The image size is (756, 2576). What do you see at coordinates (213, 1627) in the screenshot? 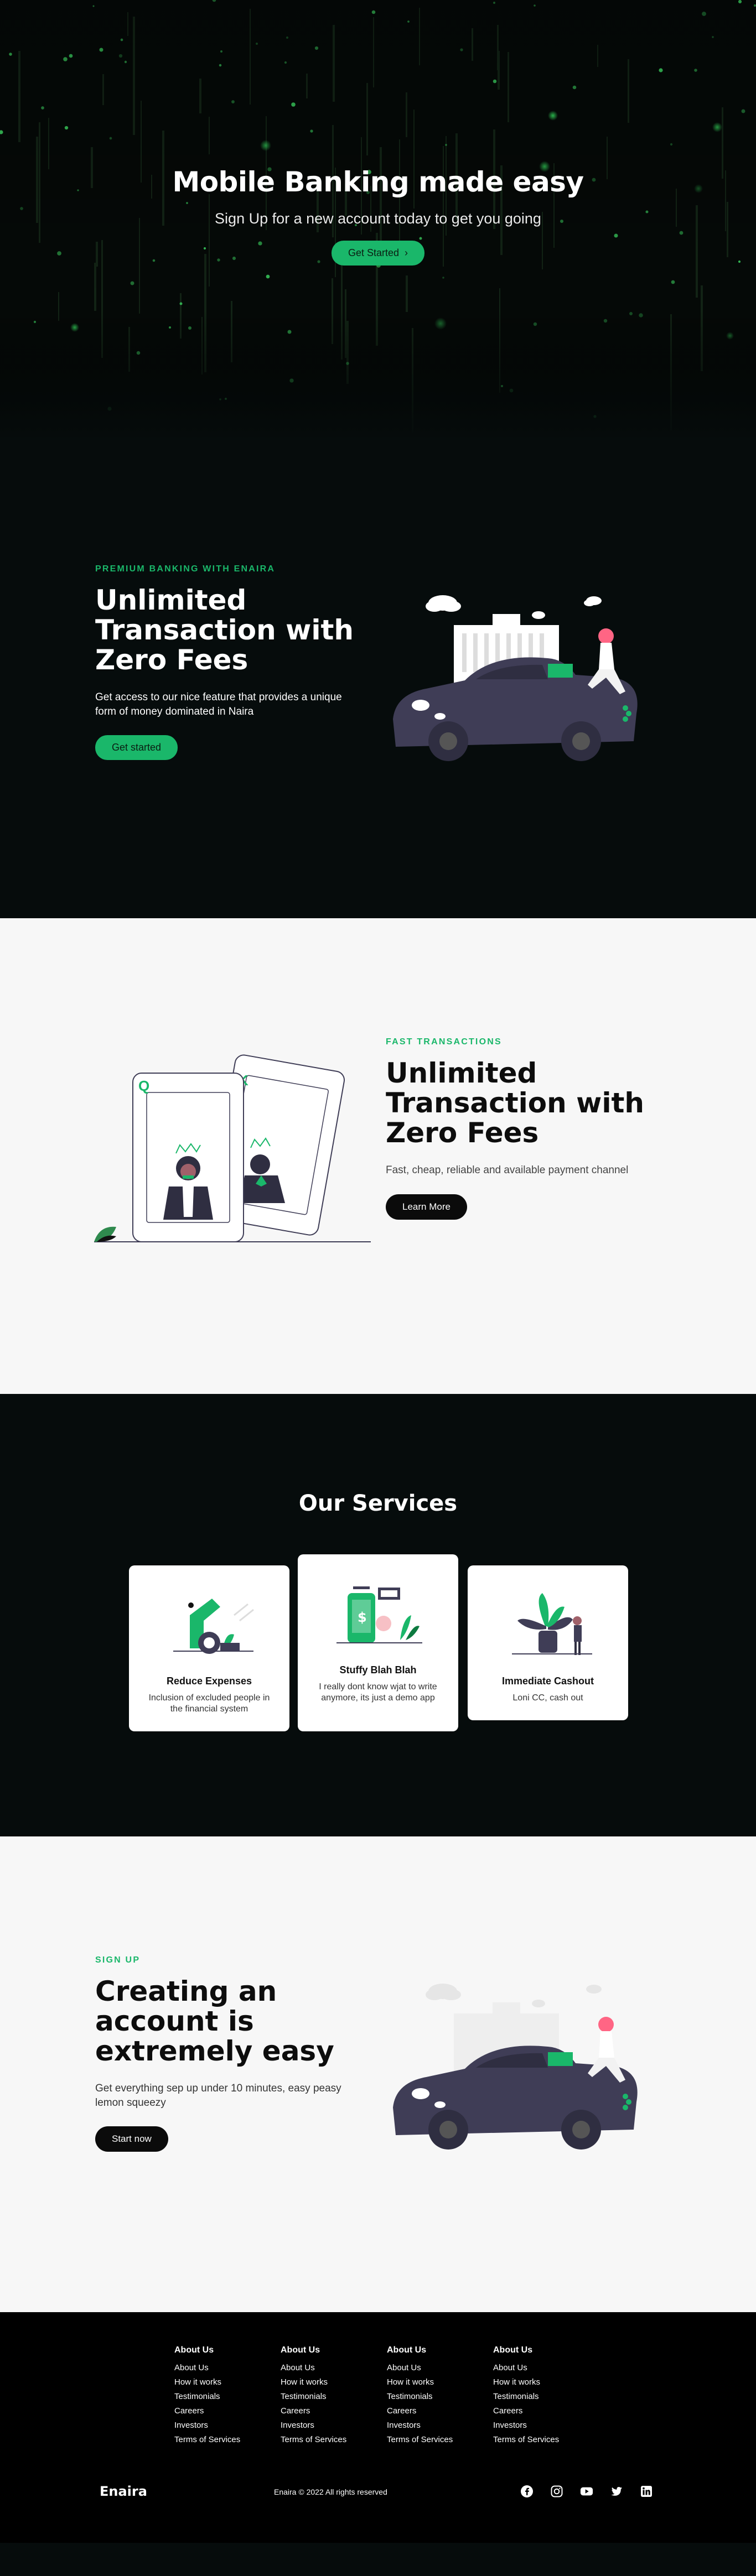
I see `expenses-illustration-icon` at bounding box center [213, 1627].